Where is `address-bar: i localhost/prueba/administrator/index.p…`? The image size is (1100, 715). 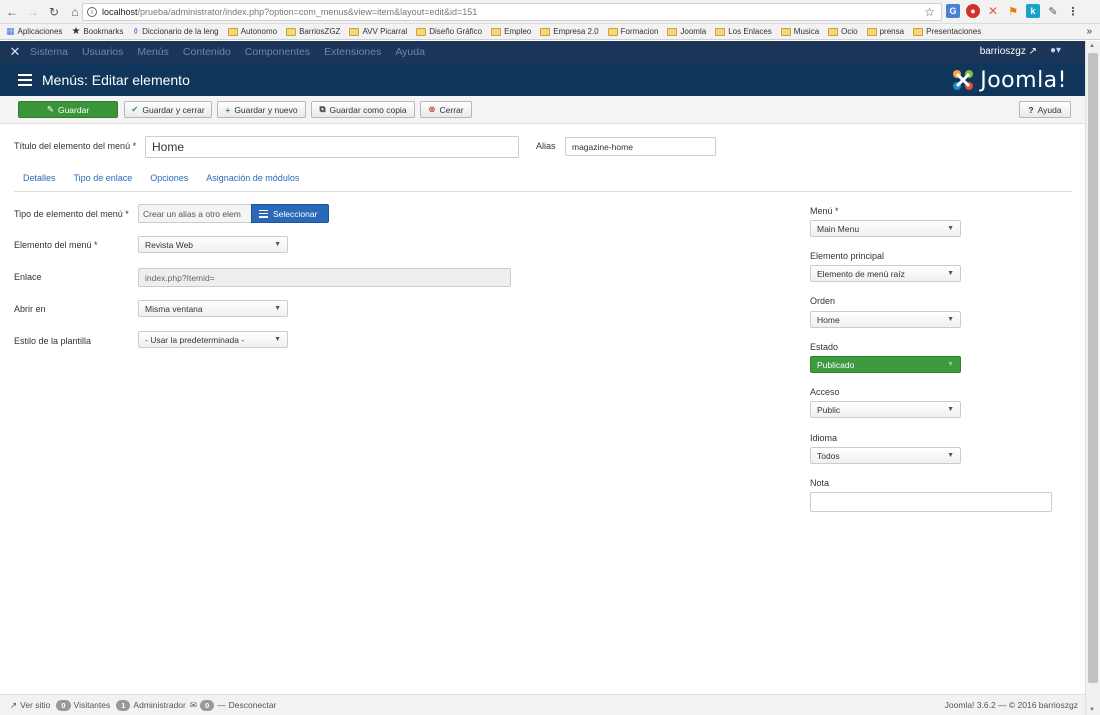
address-bar: i localhost/prueba/administrator/index.p… is located at coordinates (512, 12).